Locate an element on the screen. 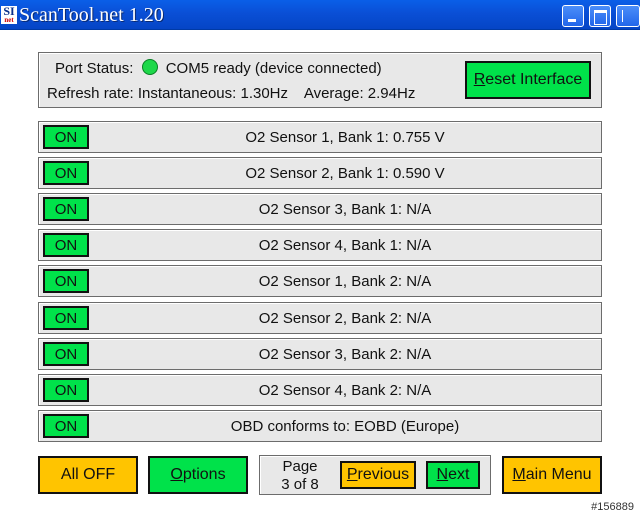 The width and height of the screenshot is (640, 517). sensor-row: ON O2 Sensor 2, Bank 2: N/A is located at coordinates (320, 318).